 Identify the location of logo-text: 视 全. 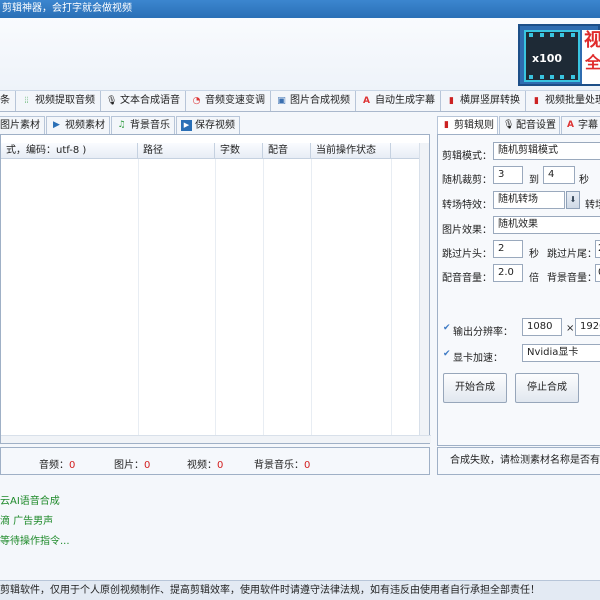
(591, 57).